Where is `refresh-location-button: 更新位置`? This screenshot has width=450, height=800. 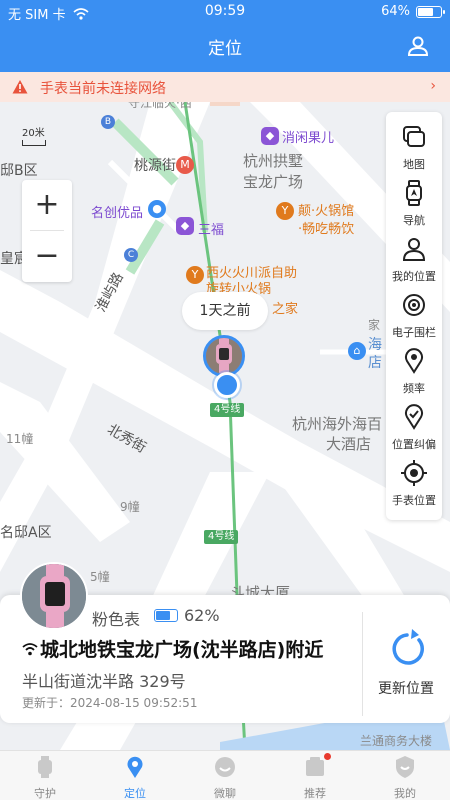
refresh-location-button: 更新位置 is located at coordinates (406, 664).